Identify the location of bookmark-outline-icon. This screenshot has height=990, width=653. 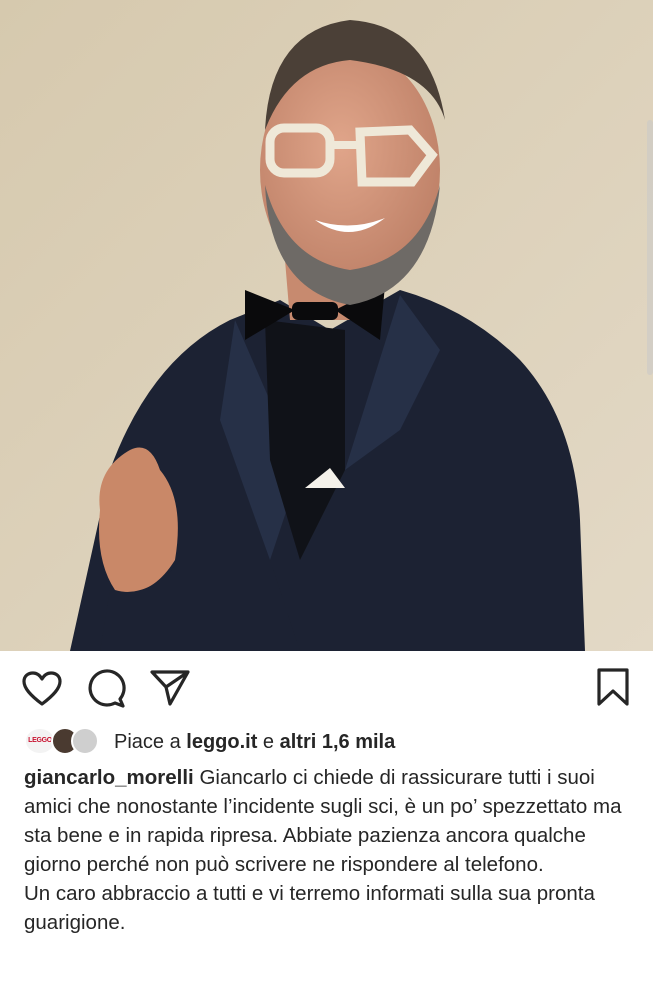
(613, 687).